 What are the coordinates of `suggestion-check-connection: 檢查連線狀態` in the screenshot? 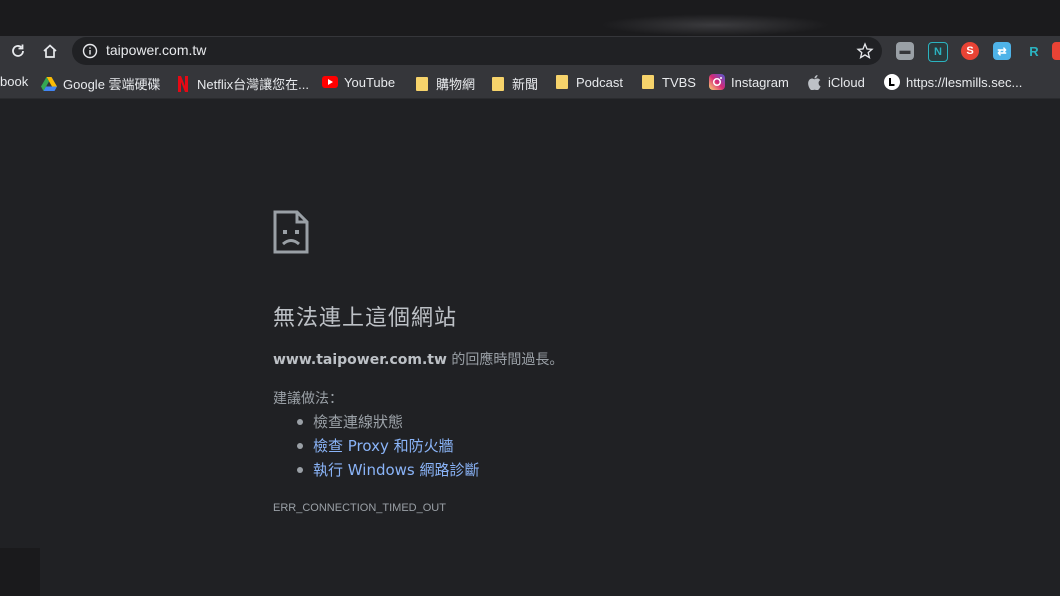 It's located at (386, 422).